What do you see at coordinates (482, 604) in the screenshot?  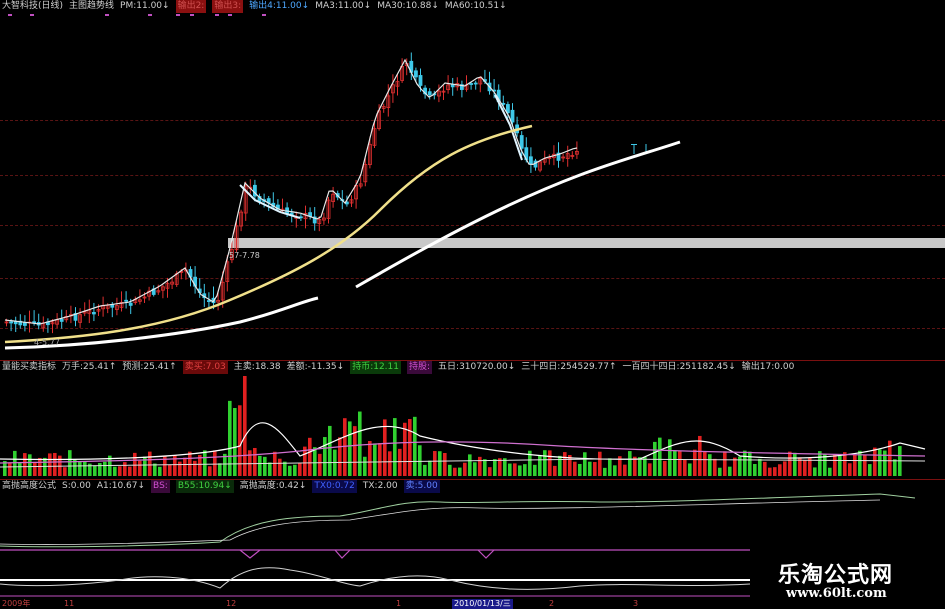 I see `time-axis-label: 2010/01/13/三` at bounding box center [482, 604].